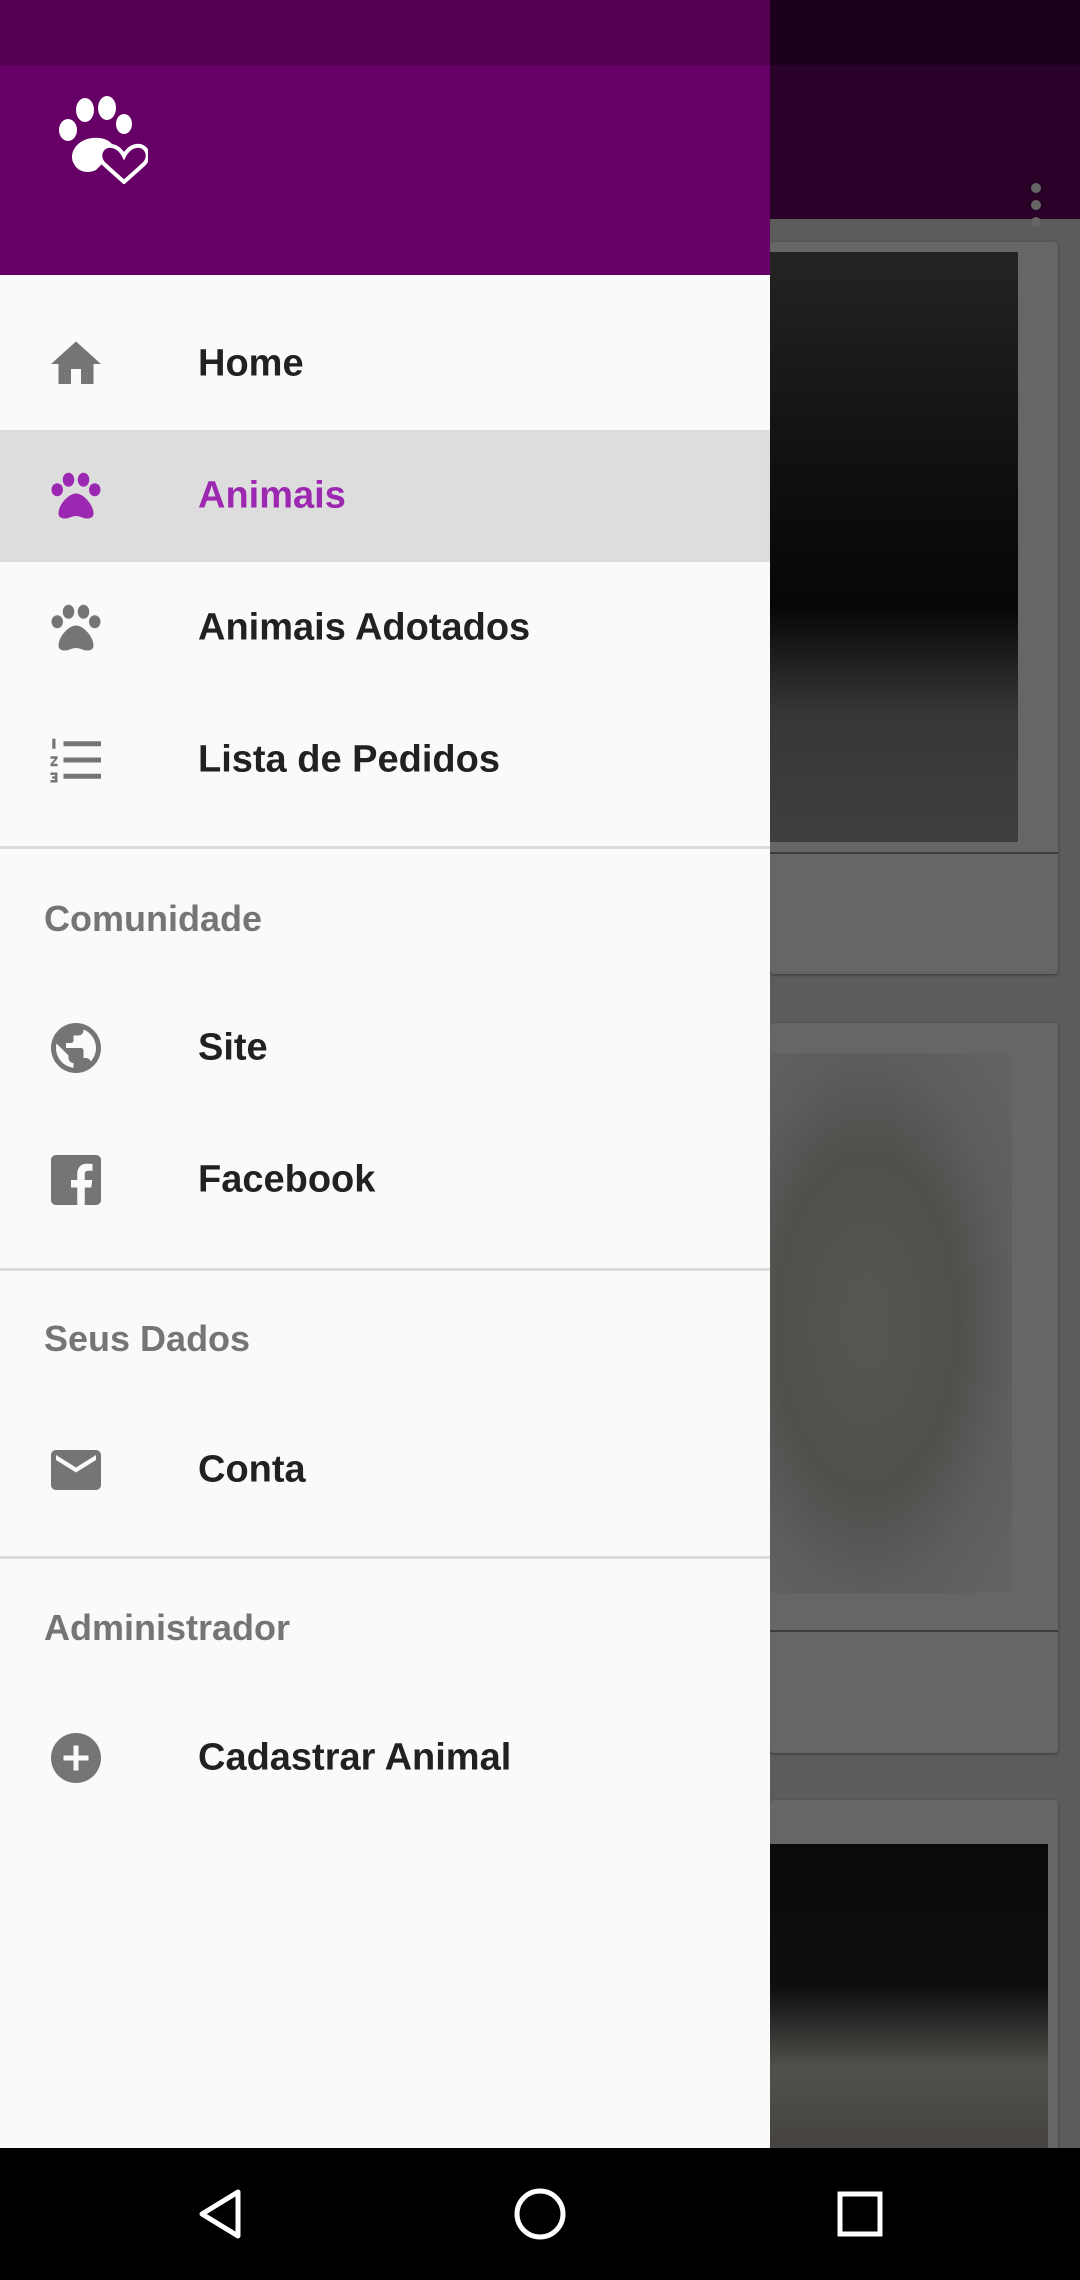  I want to click on add-circle-icon, so click(76, 1758).